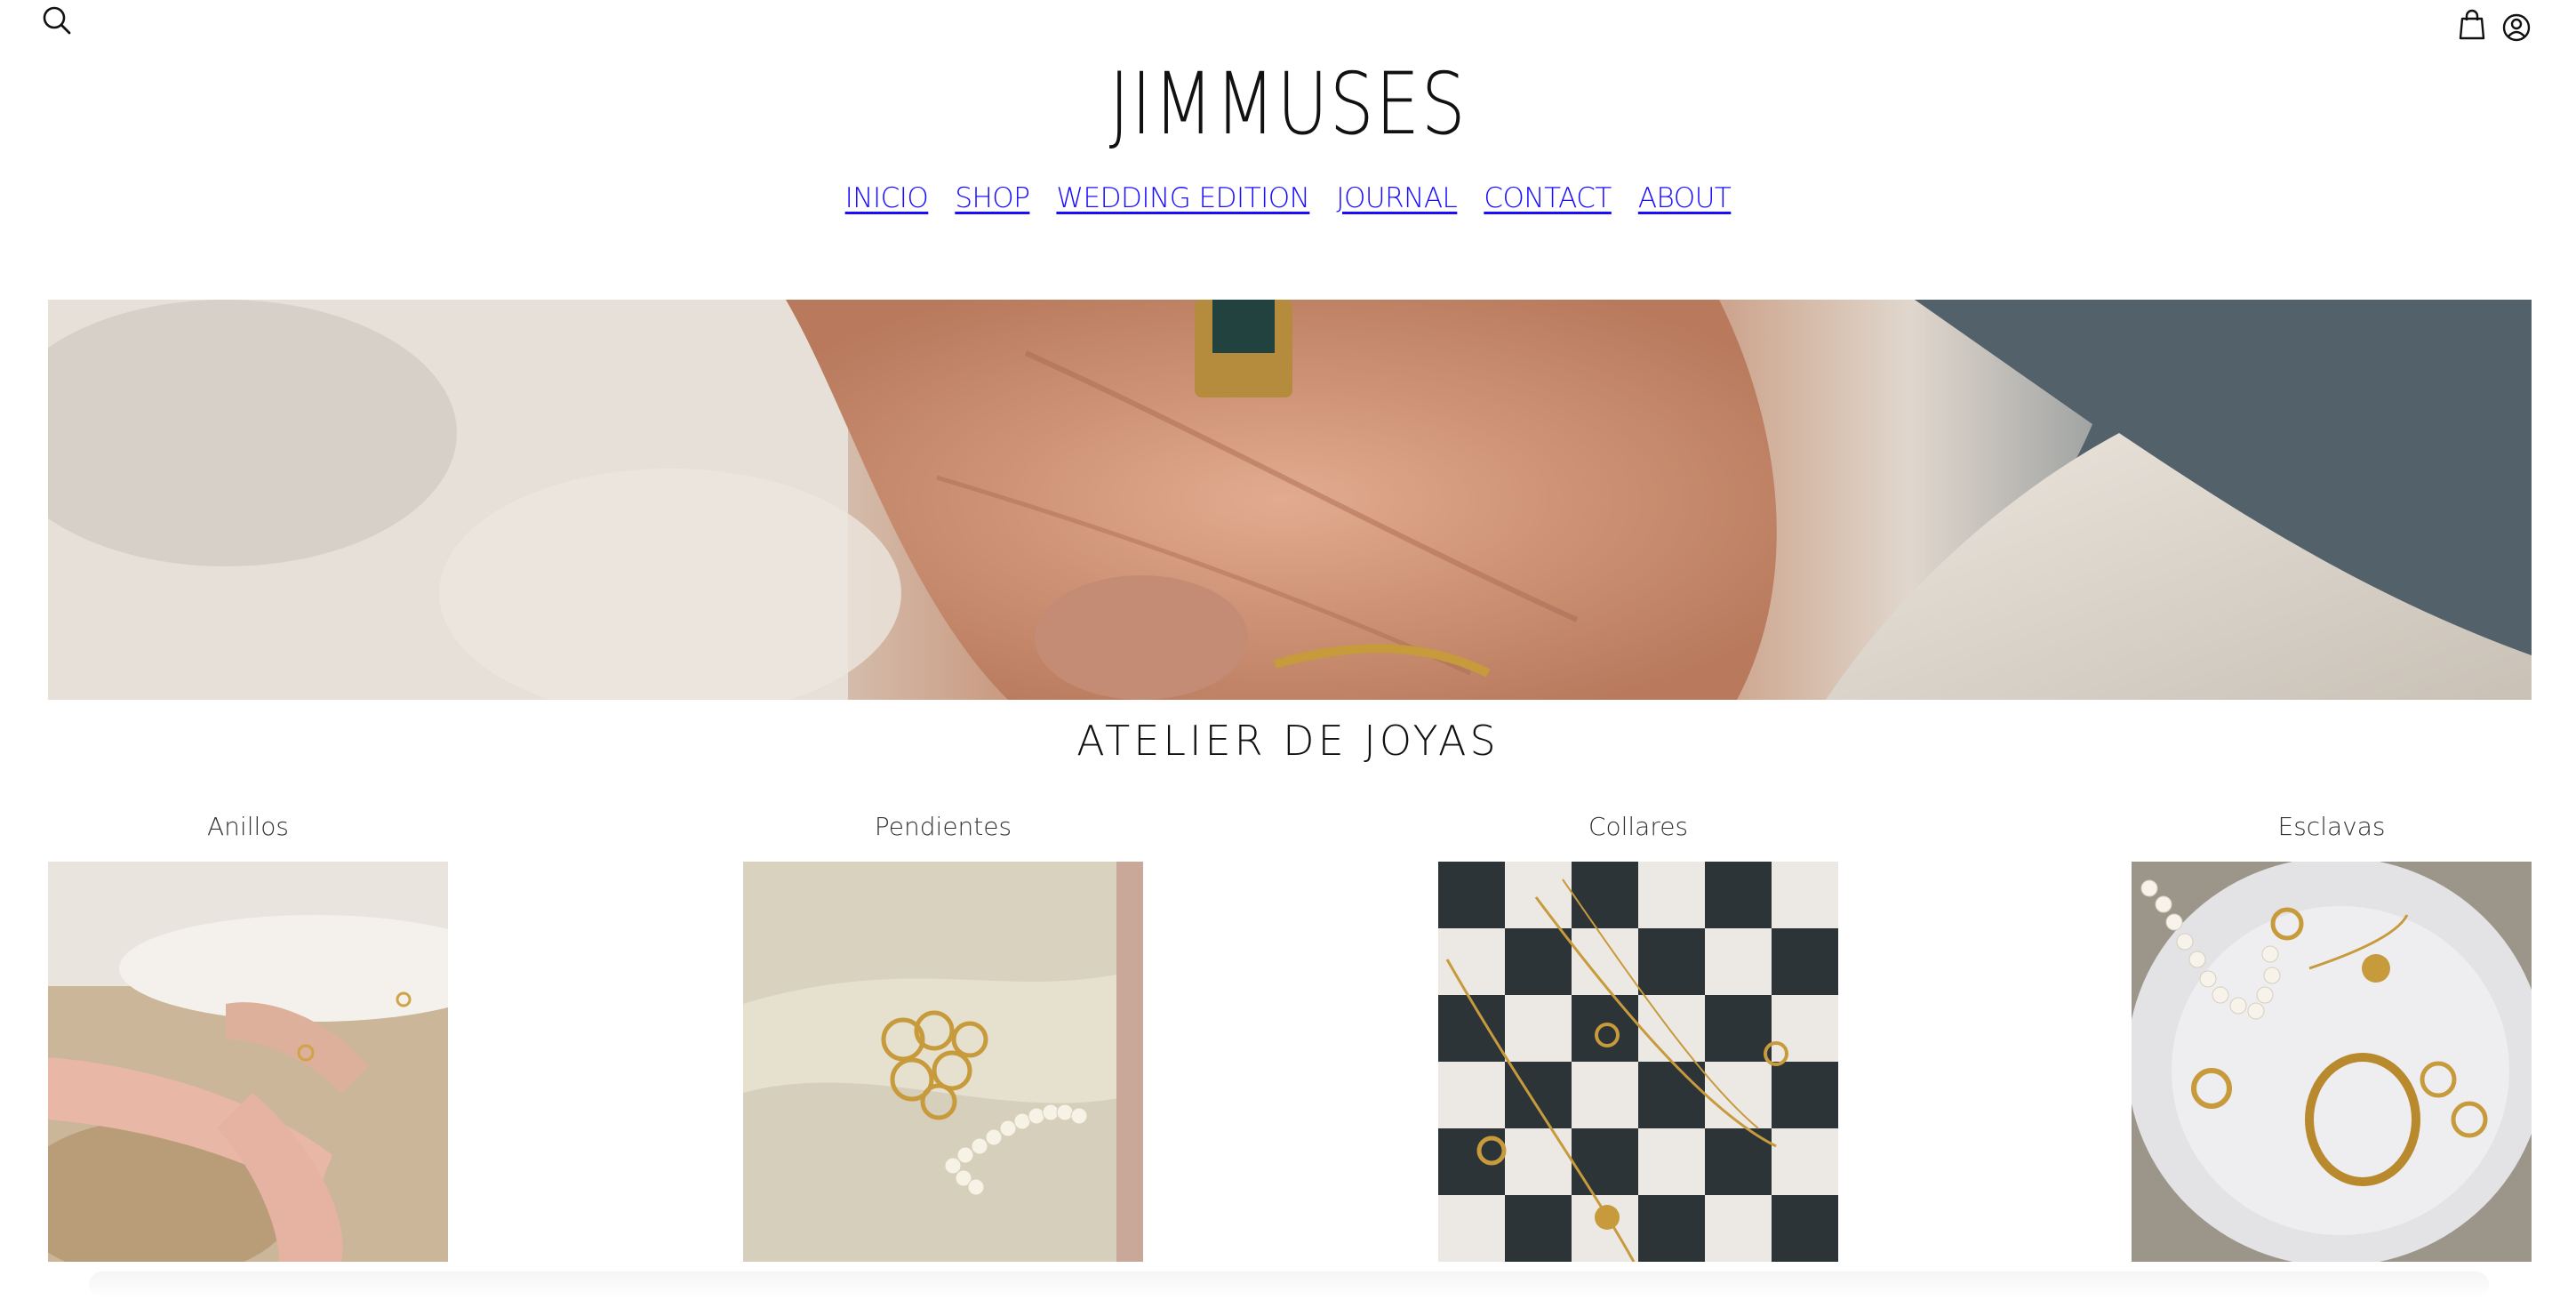 This screenshot has height=1300, width=2576. What do you see at coordinates (1288, 104) in the screenshot?
I see `brand-logo: JIMMUSES` at bounding box center [1288, 104].